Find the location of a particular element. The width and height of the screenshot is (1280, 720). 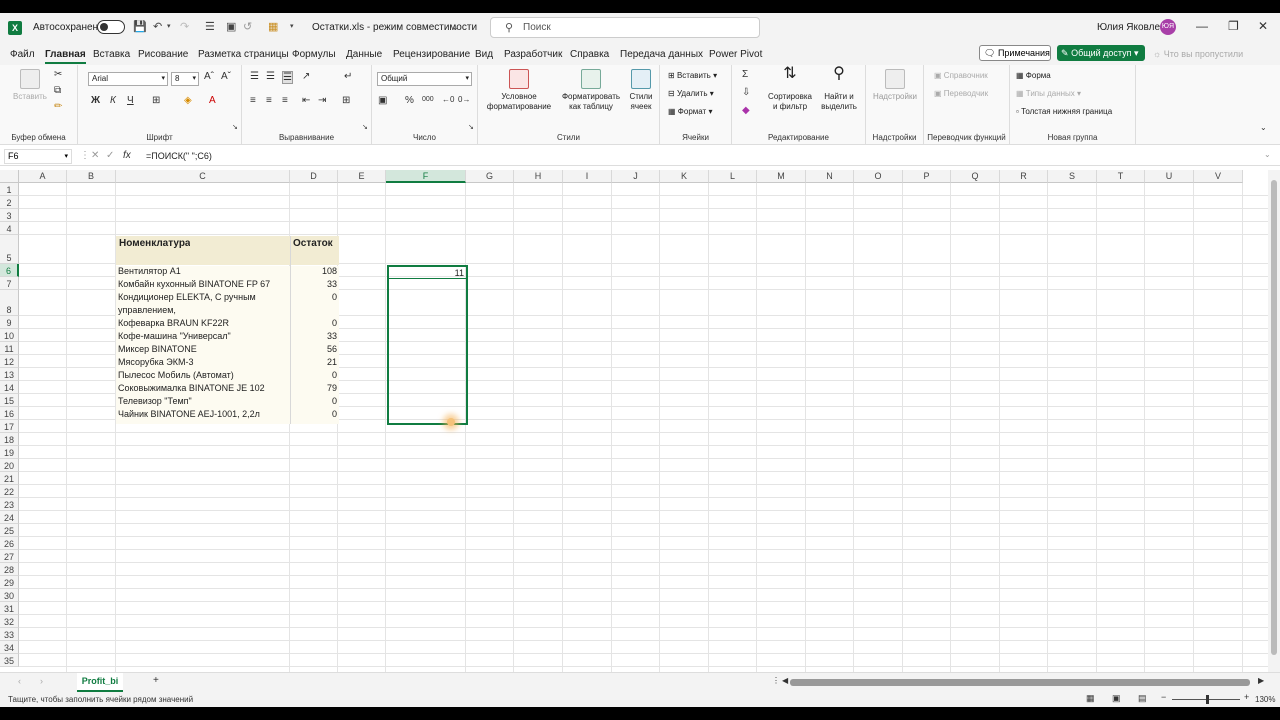

camera-icon: ▣ is located at coordinates (231, 27).